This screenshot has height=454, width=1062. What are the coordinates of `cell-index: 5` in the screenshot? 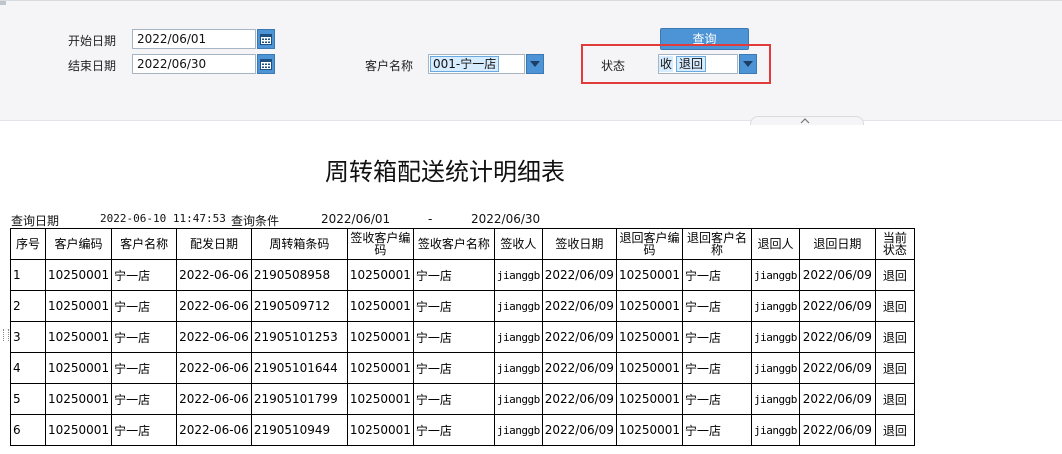 It's located at (28, 399).